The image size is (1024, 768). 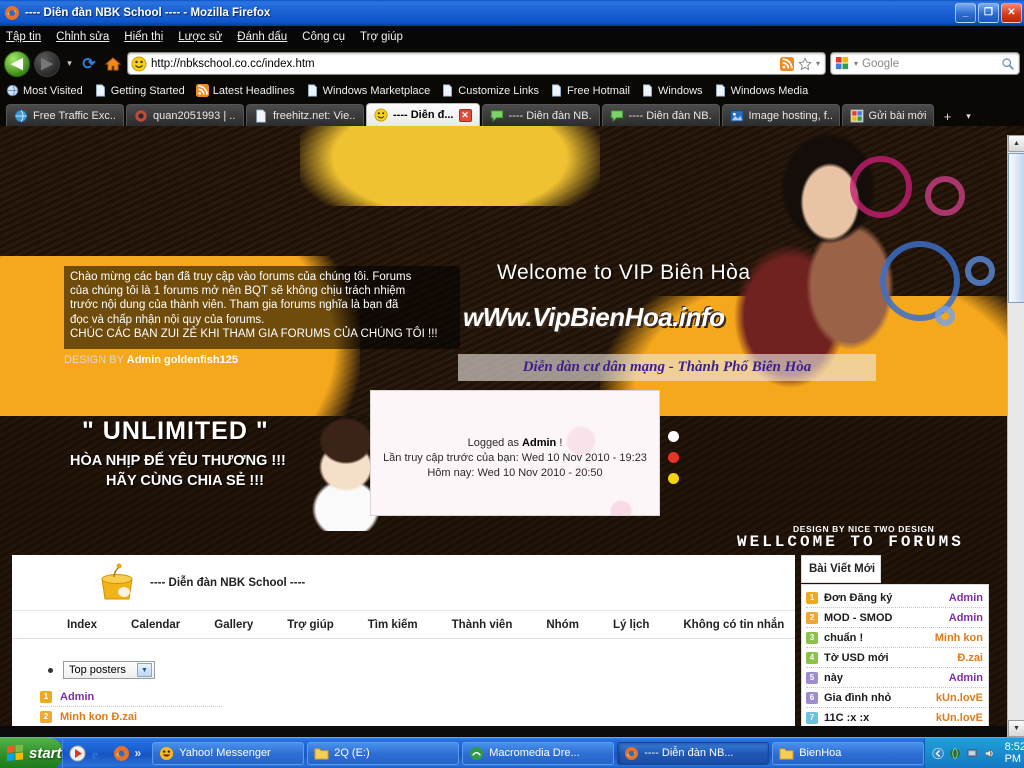 What do you see at coordinates (805, 63) in the screenshot?
I see `star-icon` at bounding box center [805, 63].